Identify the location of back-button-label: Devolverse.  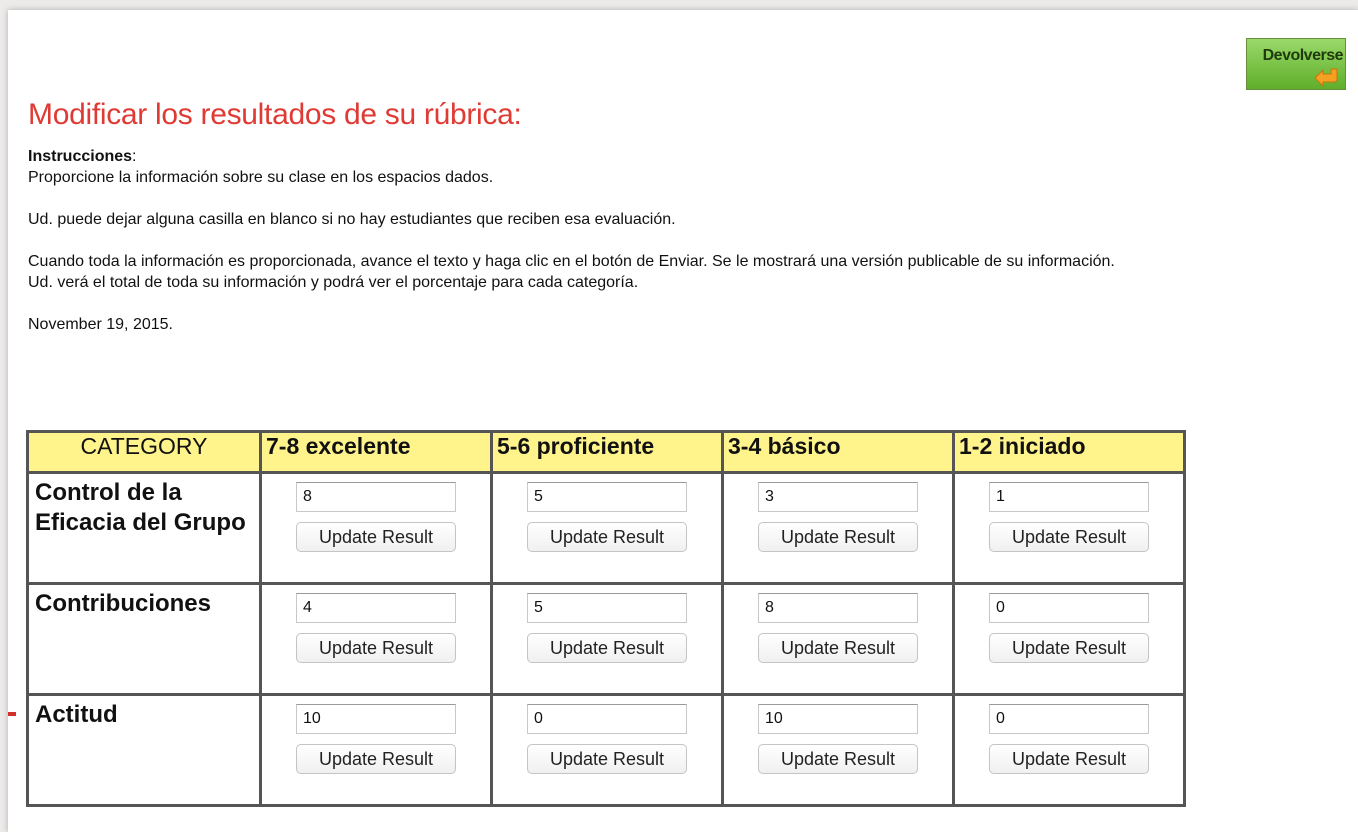
(1303, 55).